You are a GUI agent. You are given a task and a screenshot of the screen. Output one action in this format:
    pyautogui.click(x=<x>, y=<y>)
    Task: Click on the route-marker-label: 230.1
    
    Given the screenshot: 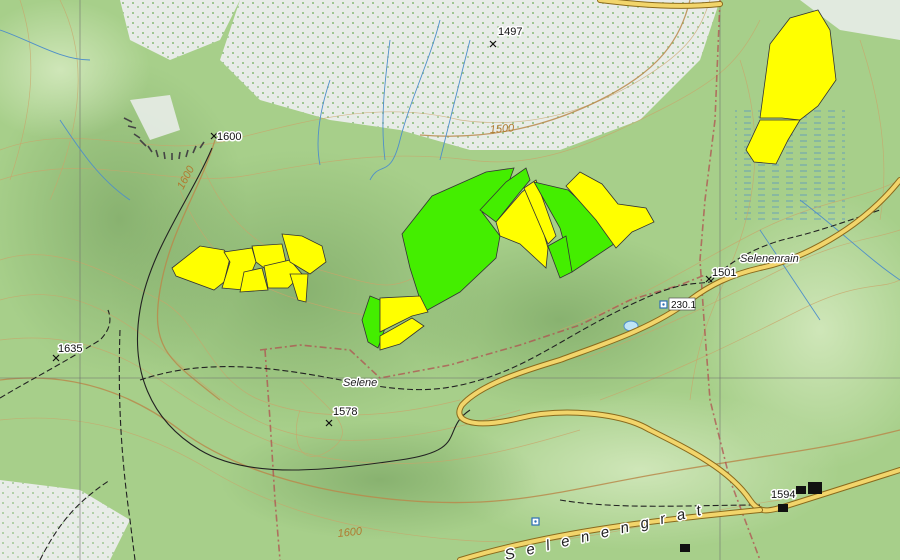 What is the action you would take?
    pyautogui.click(x=683, y=305)
    